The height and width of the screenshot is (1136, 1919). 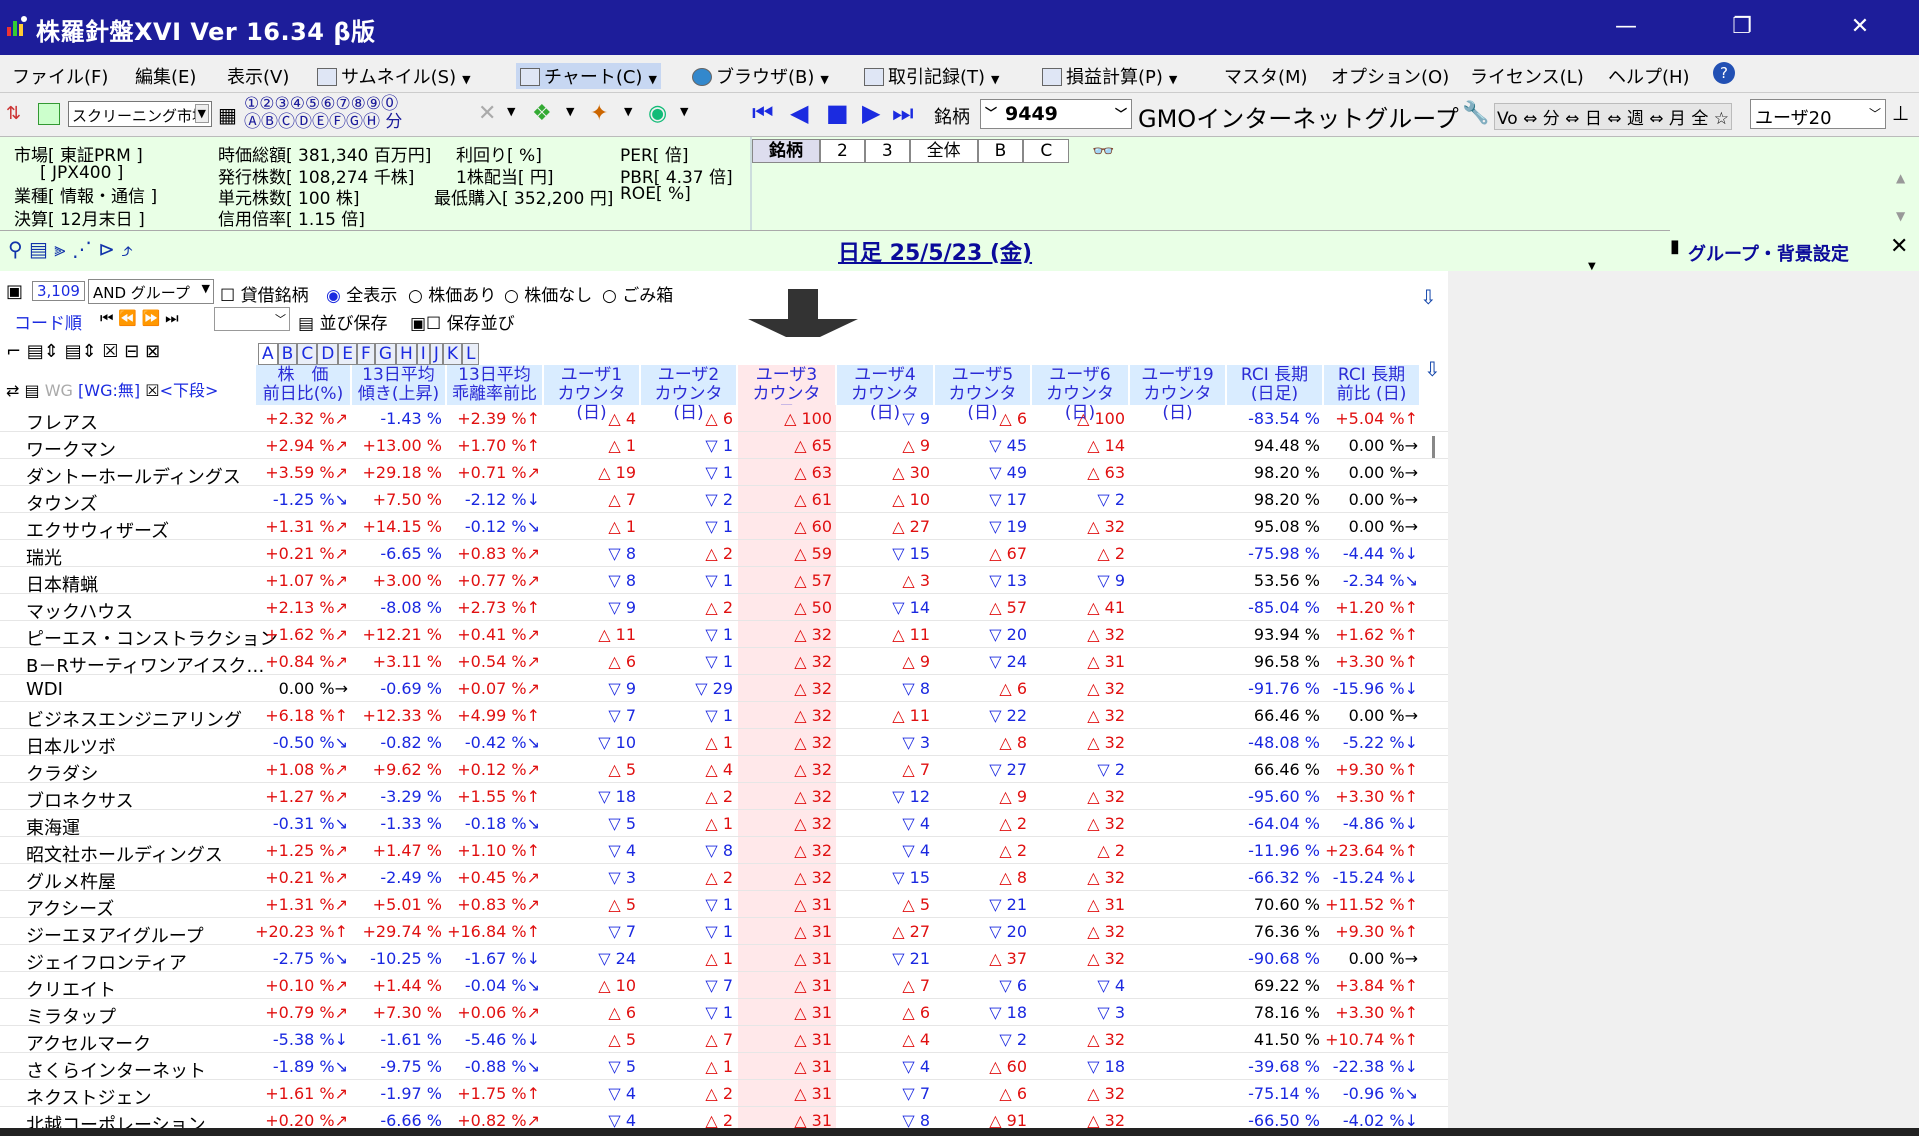 I want to click on col-user3: ユーザ3カウンタ(日), so click(x=787, y=394).